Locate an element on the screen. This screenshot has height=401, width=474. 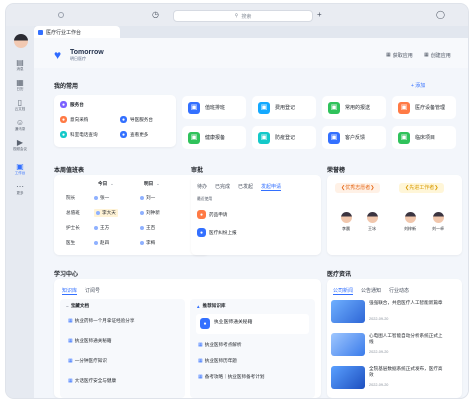
app-feedback: ▣ 客户反馈 is located at coordinates (354, 137).